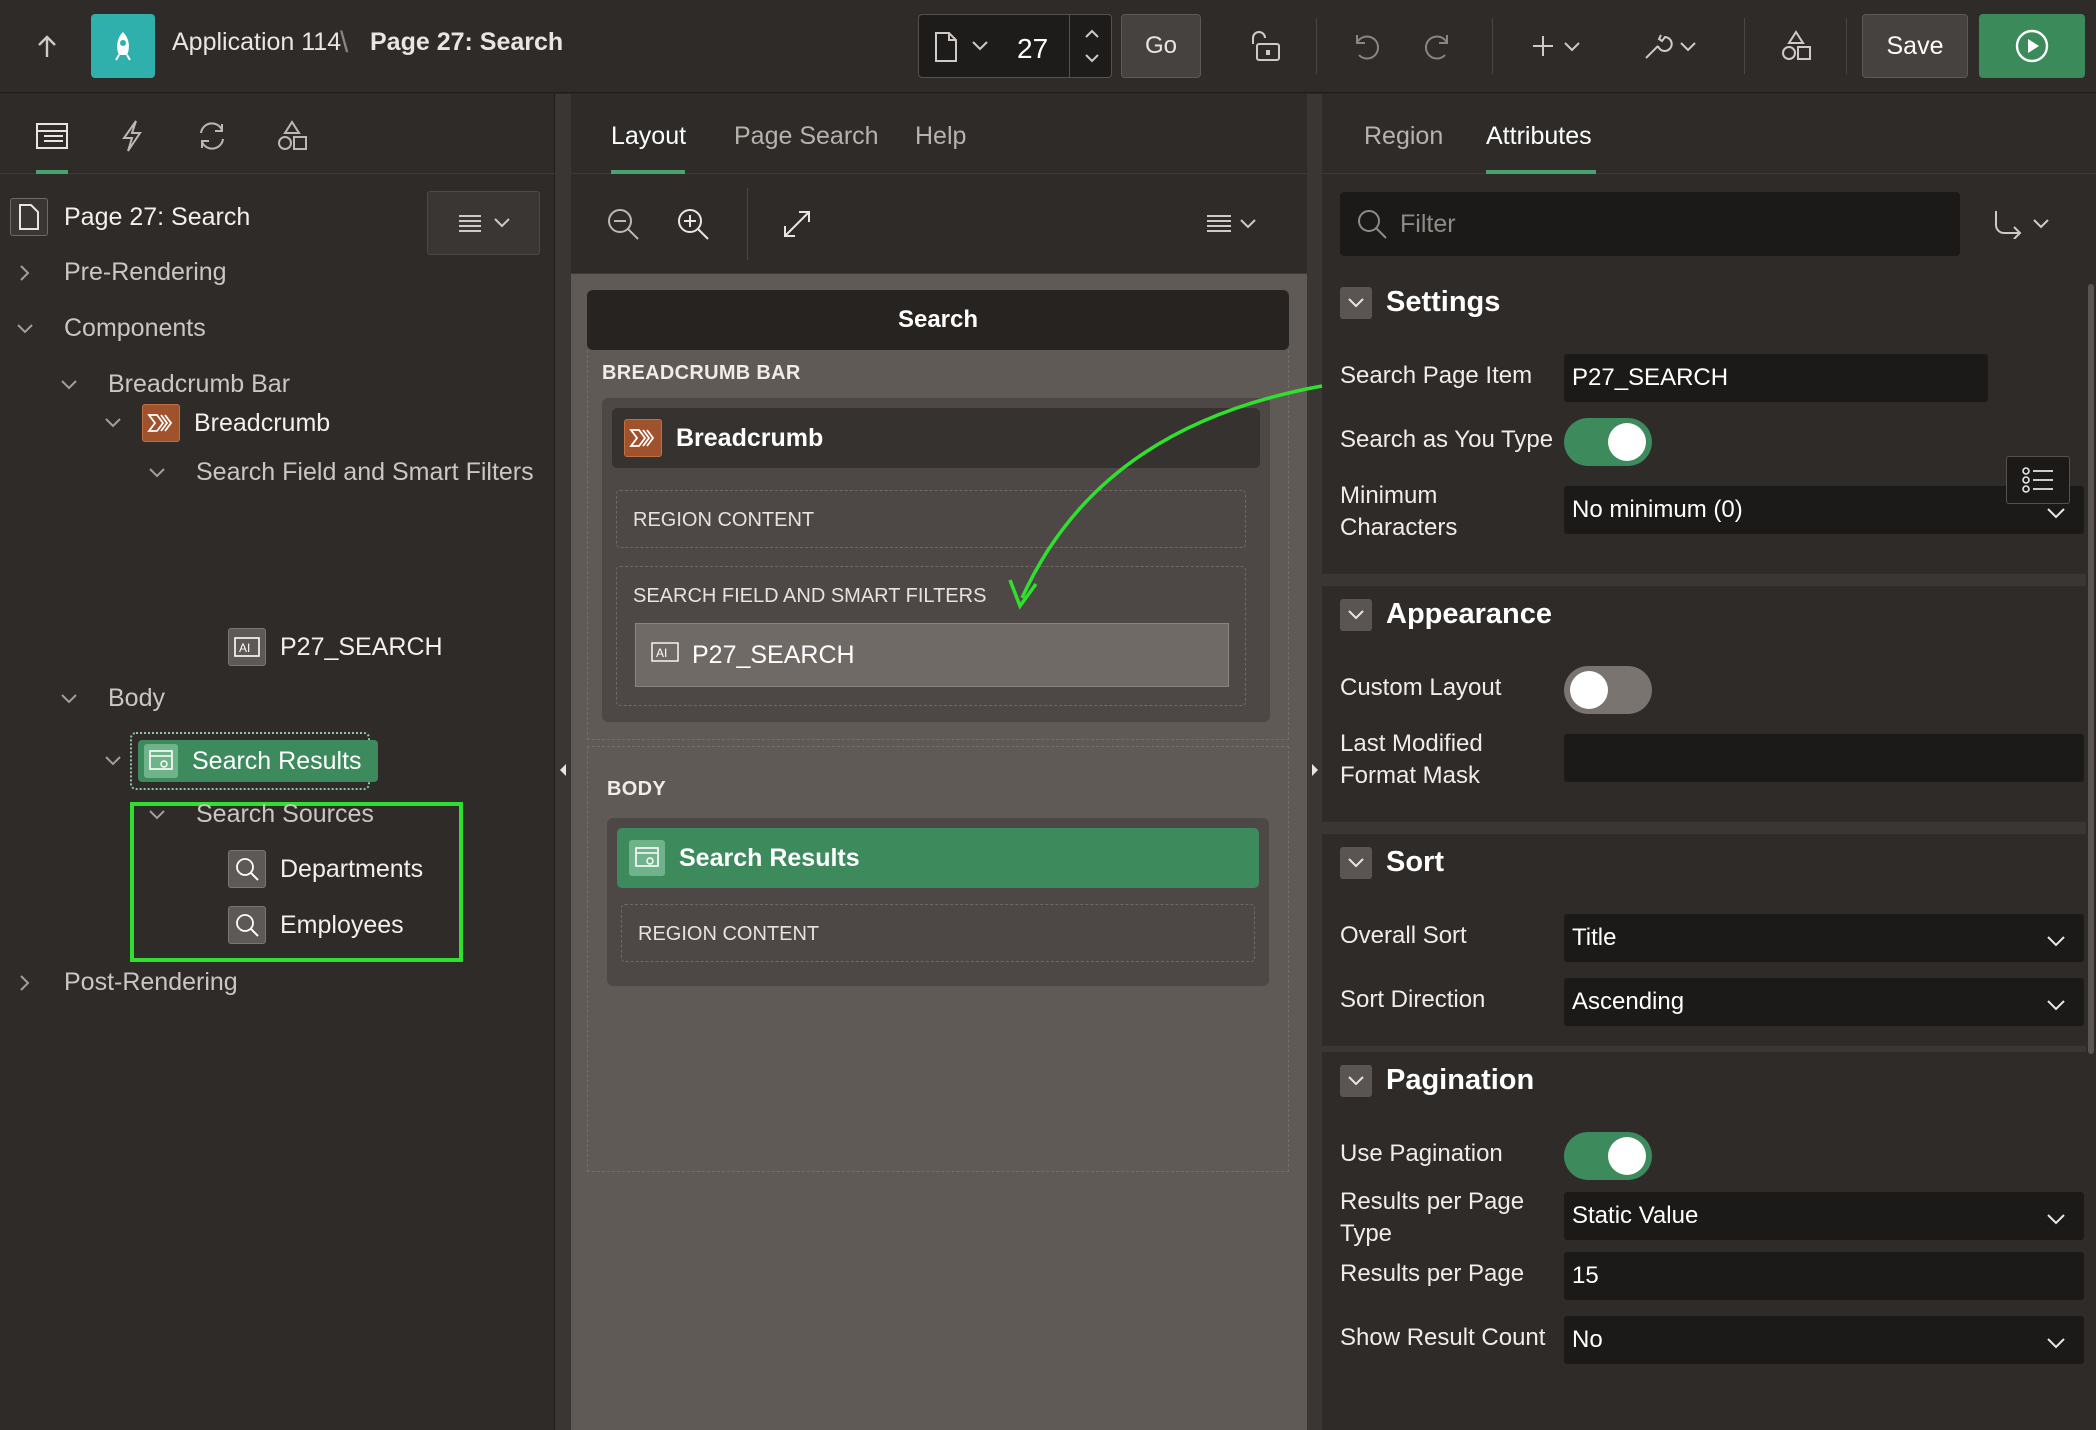 The image size is (2096, 1430). What do you see at coordinates (563, 762) in the screenshot?
I see `left-splitter` at bounding box center [563, 762].